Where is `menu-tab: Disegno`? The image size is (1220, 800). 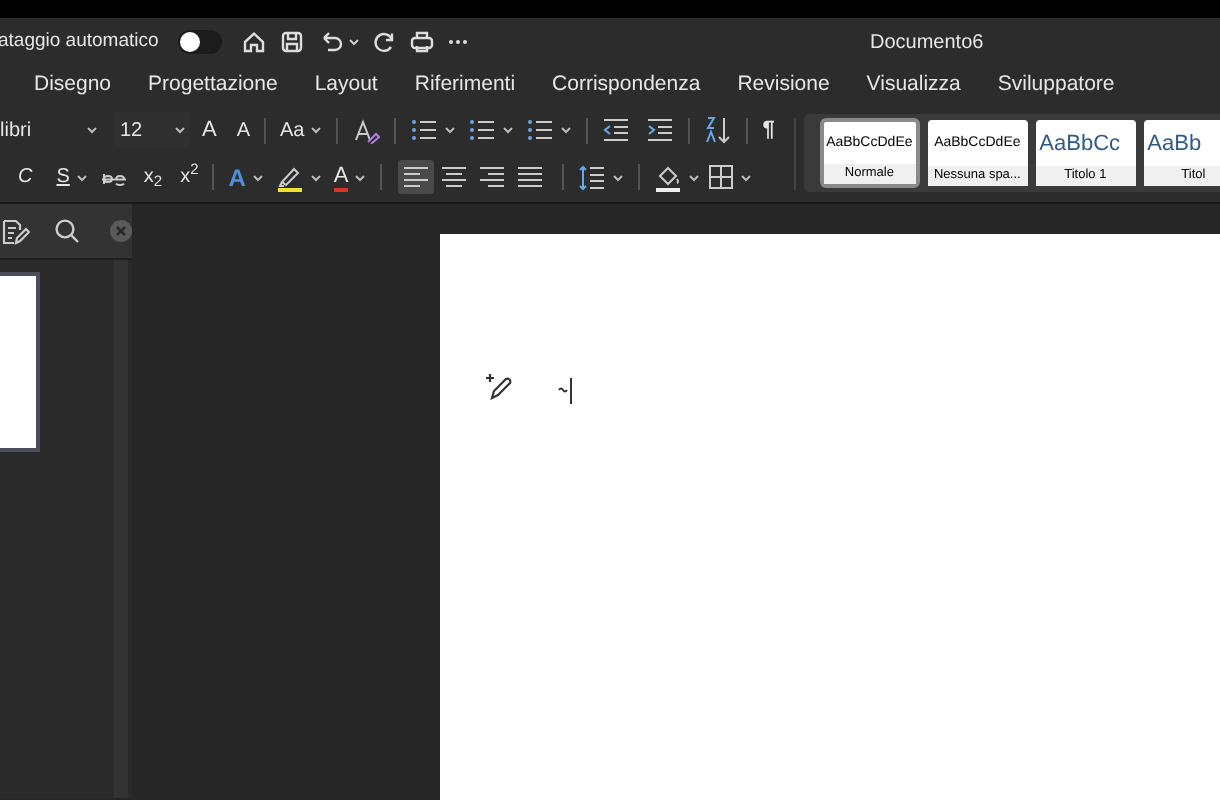 menu-tab: Disegno is located at coordinates (73, 86).